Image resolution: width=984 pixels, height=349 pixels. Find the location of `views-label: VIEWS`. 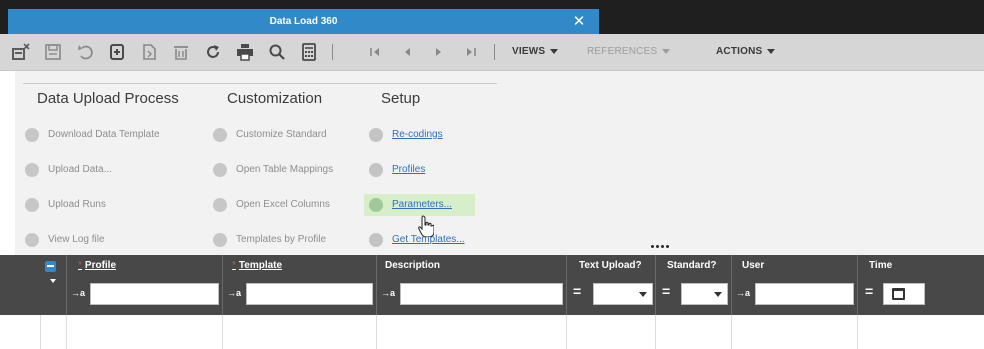

views-label: VIEWS is located at coordinates (529, 51).